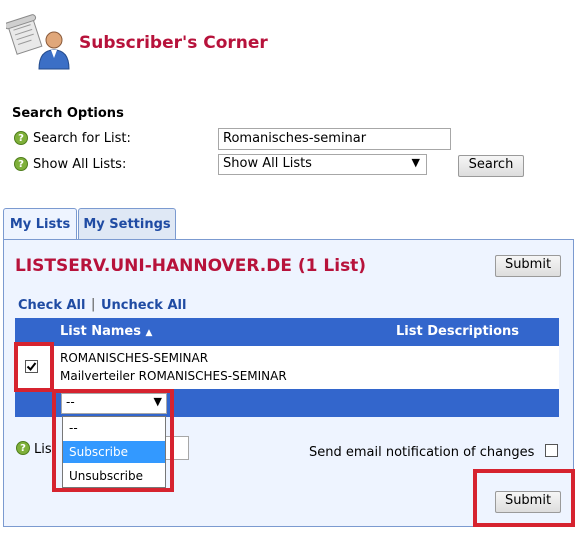  Describe the element at coordinates (458, 331) in the screenshot. I see `column-header-list-descriptions: List Descriptions` at that location.